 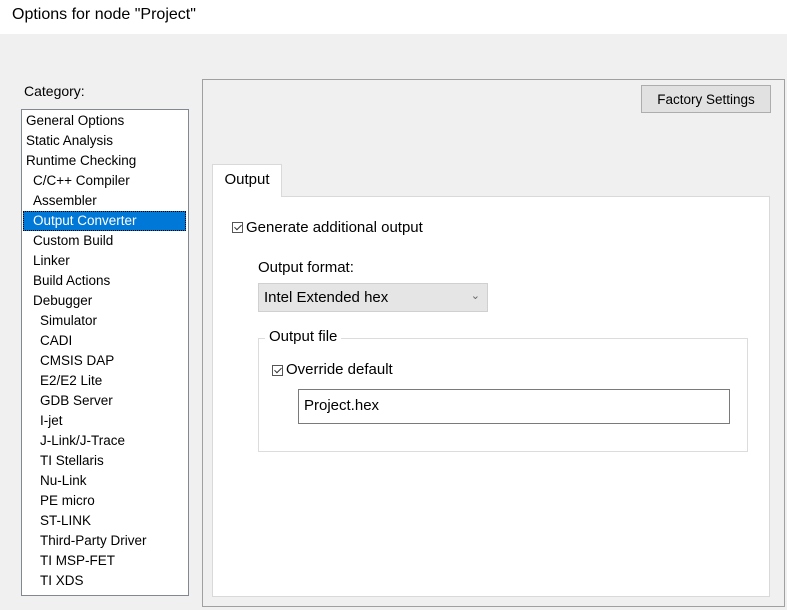 I want to click on category-label: Category:, so click(x=54, y=91).